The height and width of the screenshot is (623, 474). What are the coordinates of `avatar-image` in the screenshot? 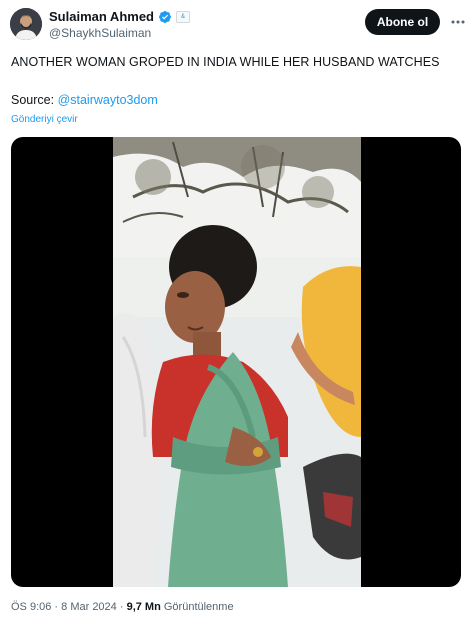 It's located at (26, 24).